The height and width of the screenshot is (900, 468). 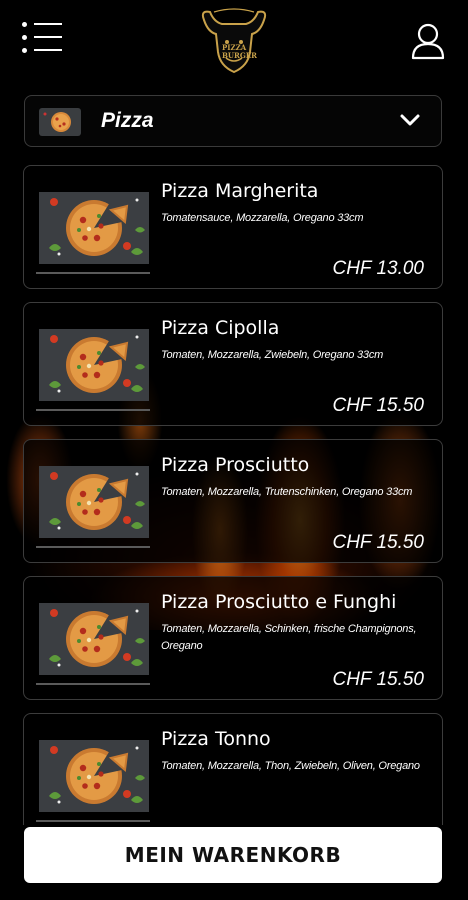 I want to click on product-name: Pizza Tonno, so click(x=216, y=739).